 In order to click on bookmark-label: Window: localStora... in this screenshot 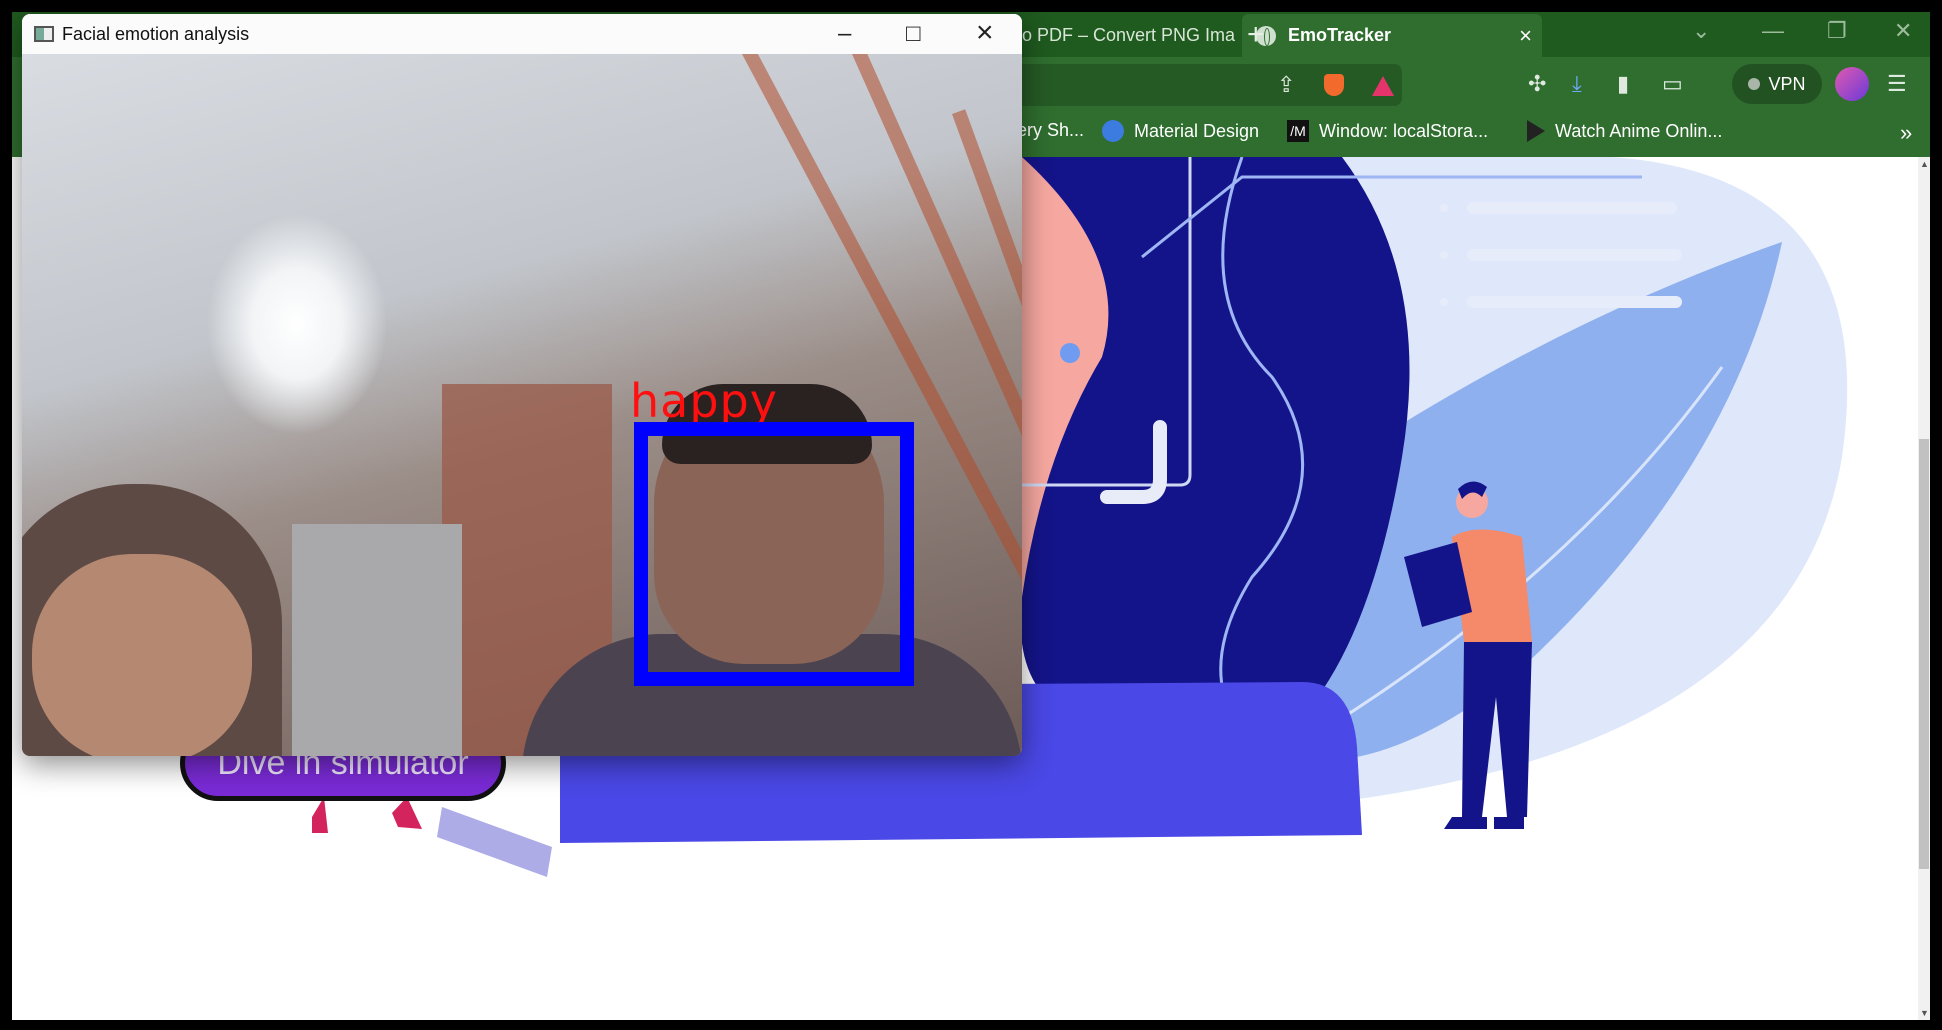, I will do `click(1404, 130)`.